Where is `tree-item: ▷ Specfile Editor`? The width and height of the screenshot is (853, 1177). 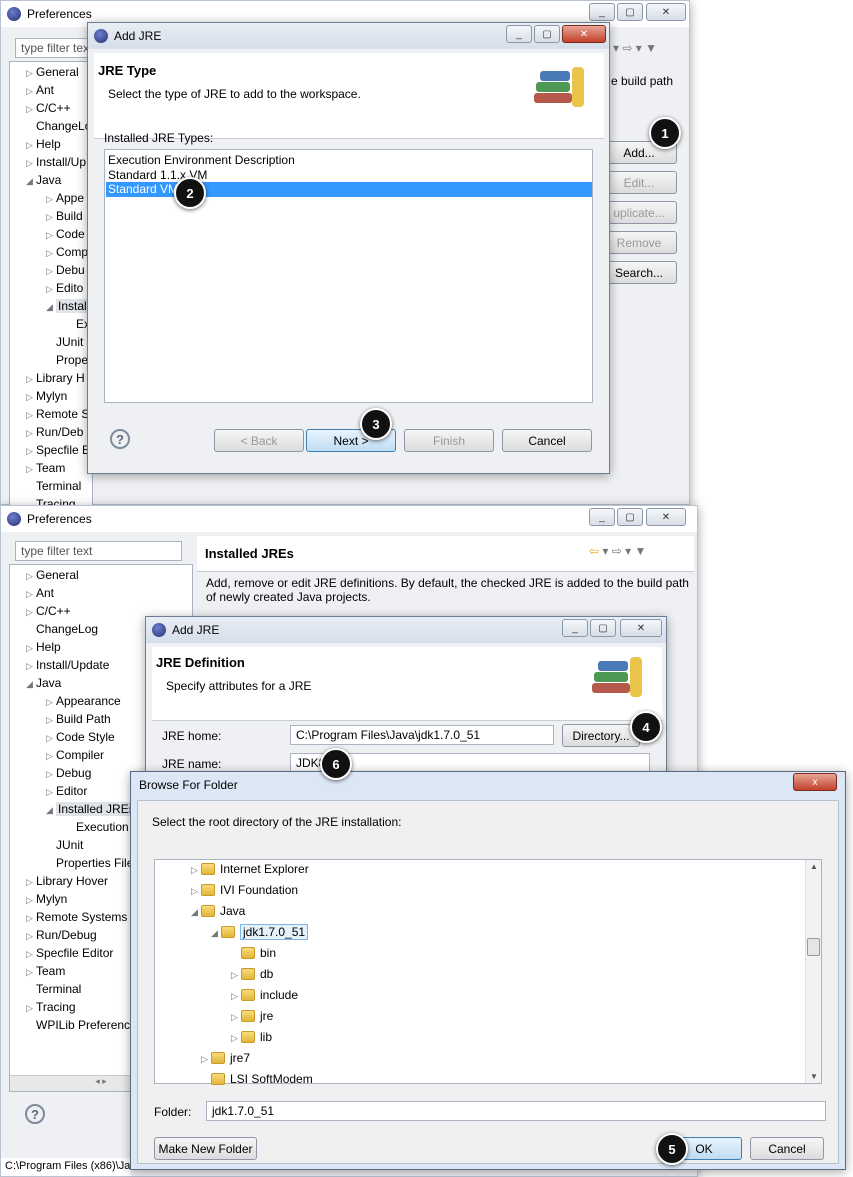 tree-item: ▷ Specfile Editor is located at coordinates (69, 953).